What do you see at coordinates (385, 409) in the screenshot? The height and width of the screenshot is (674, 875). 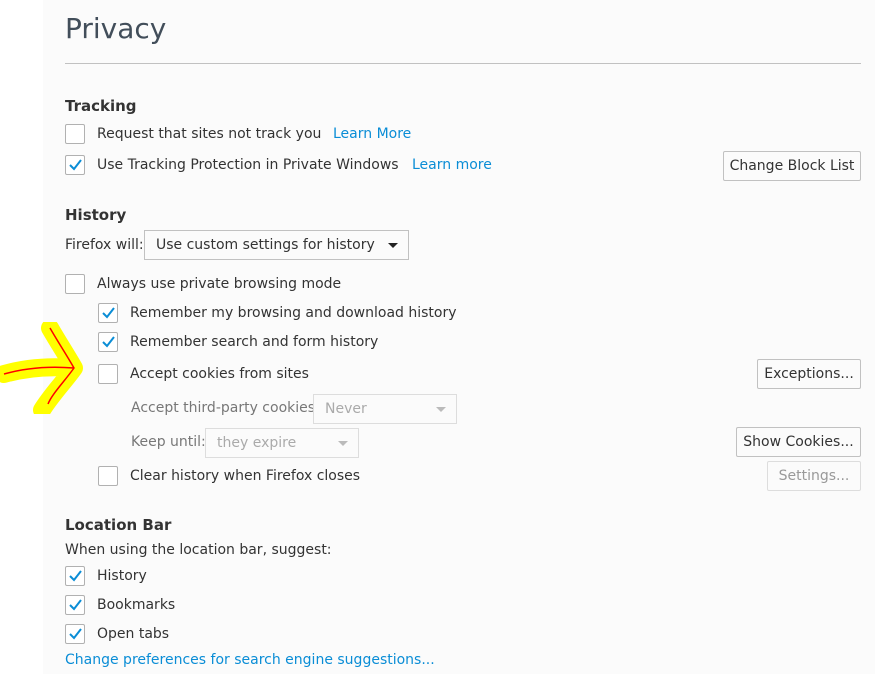 I see `third-party-select: Never` at bounding box center [385, 409].